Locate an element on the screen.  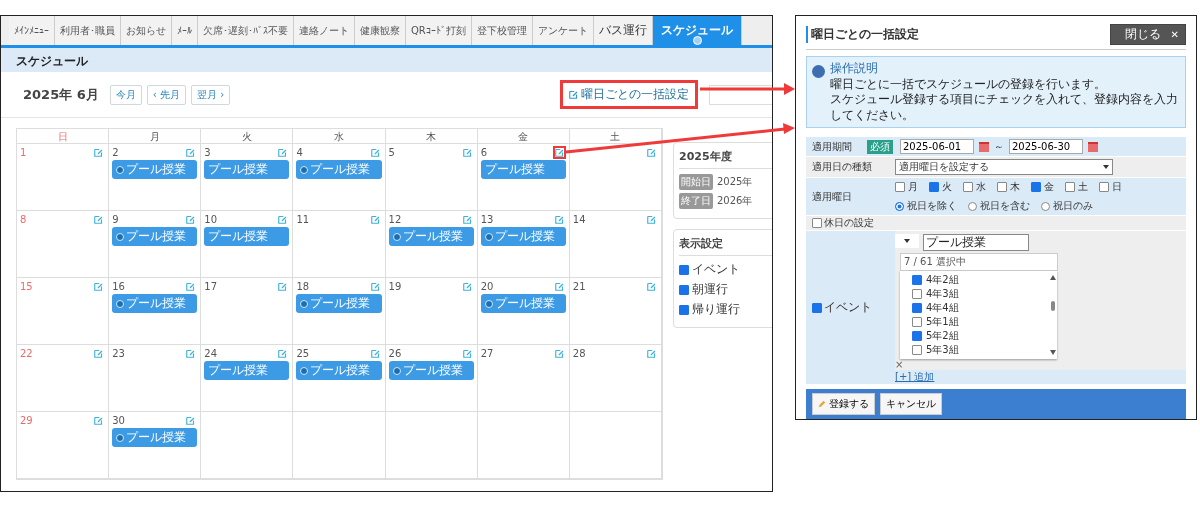
nav-tab: バス運行 is located at coordinates (623, 30).